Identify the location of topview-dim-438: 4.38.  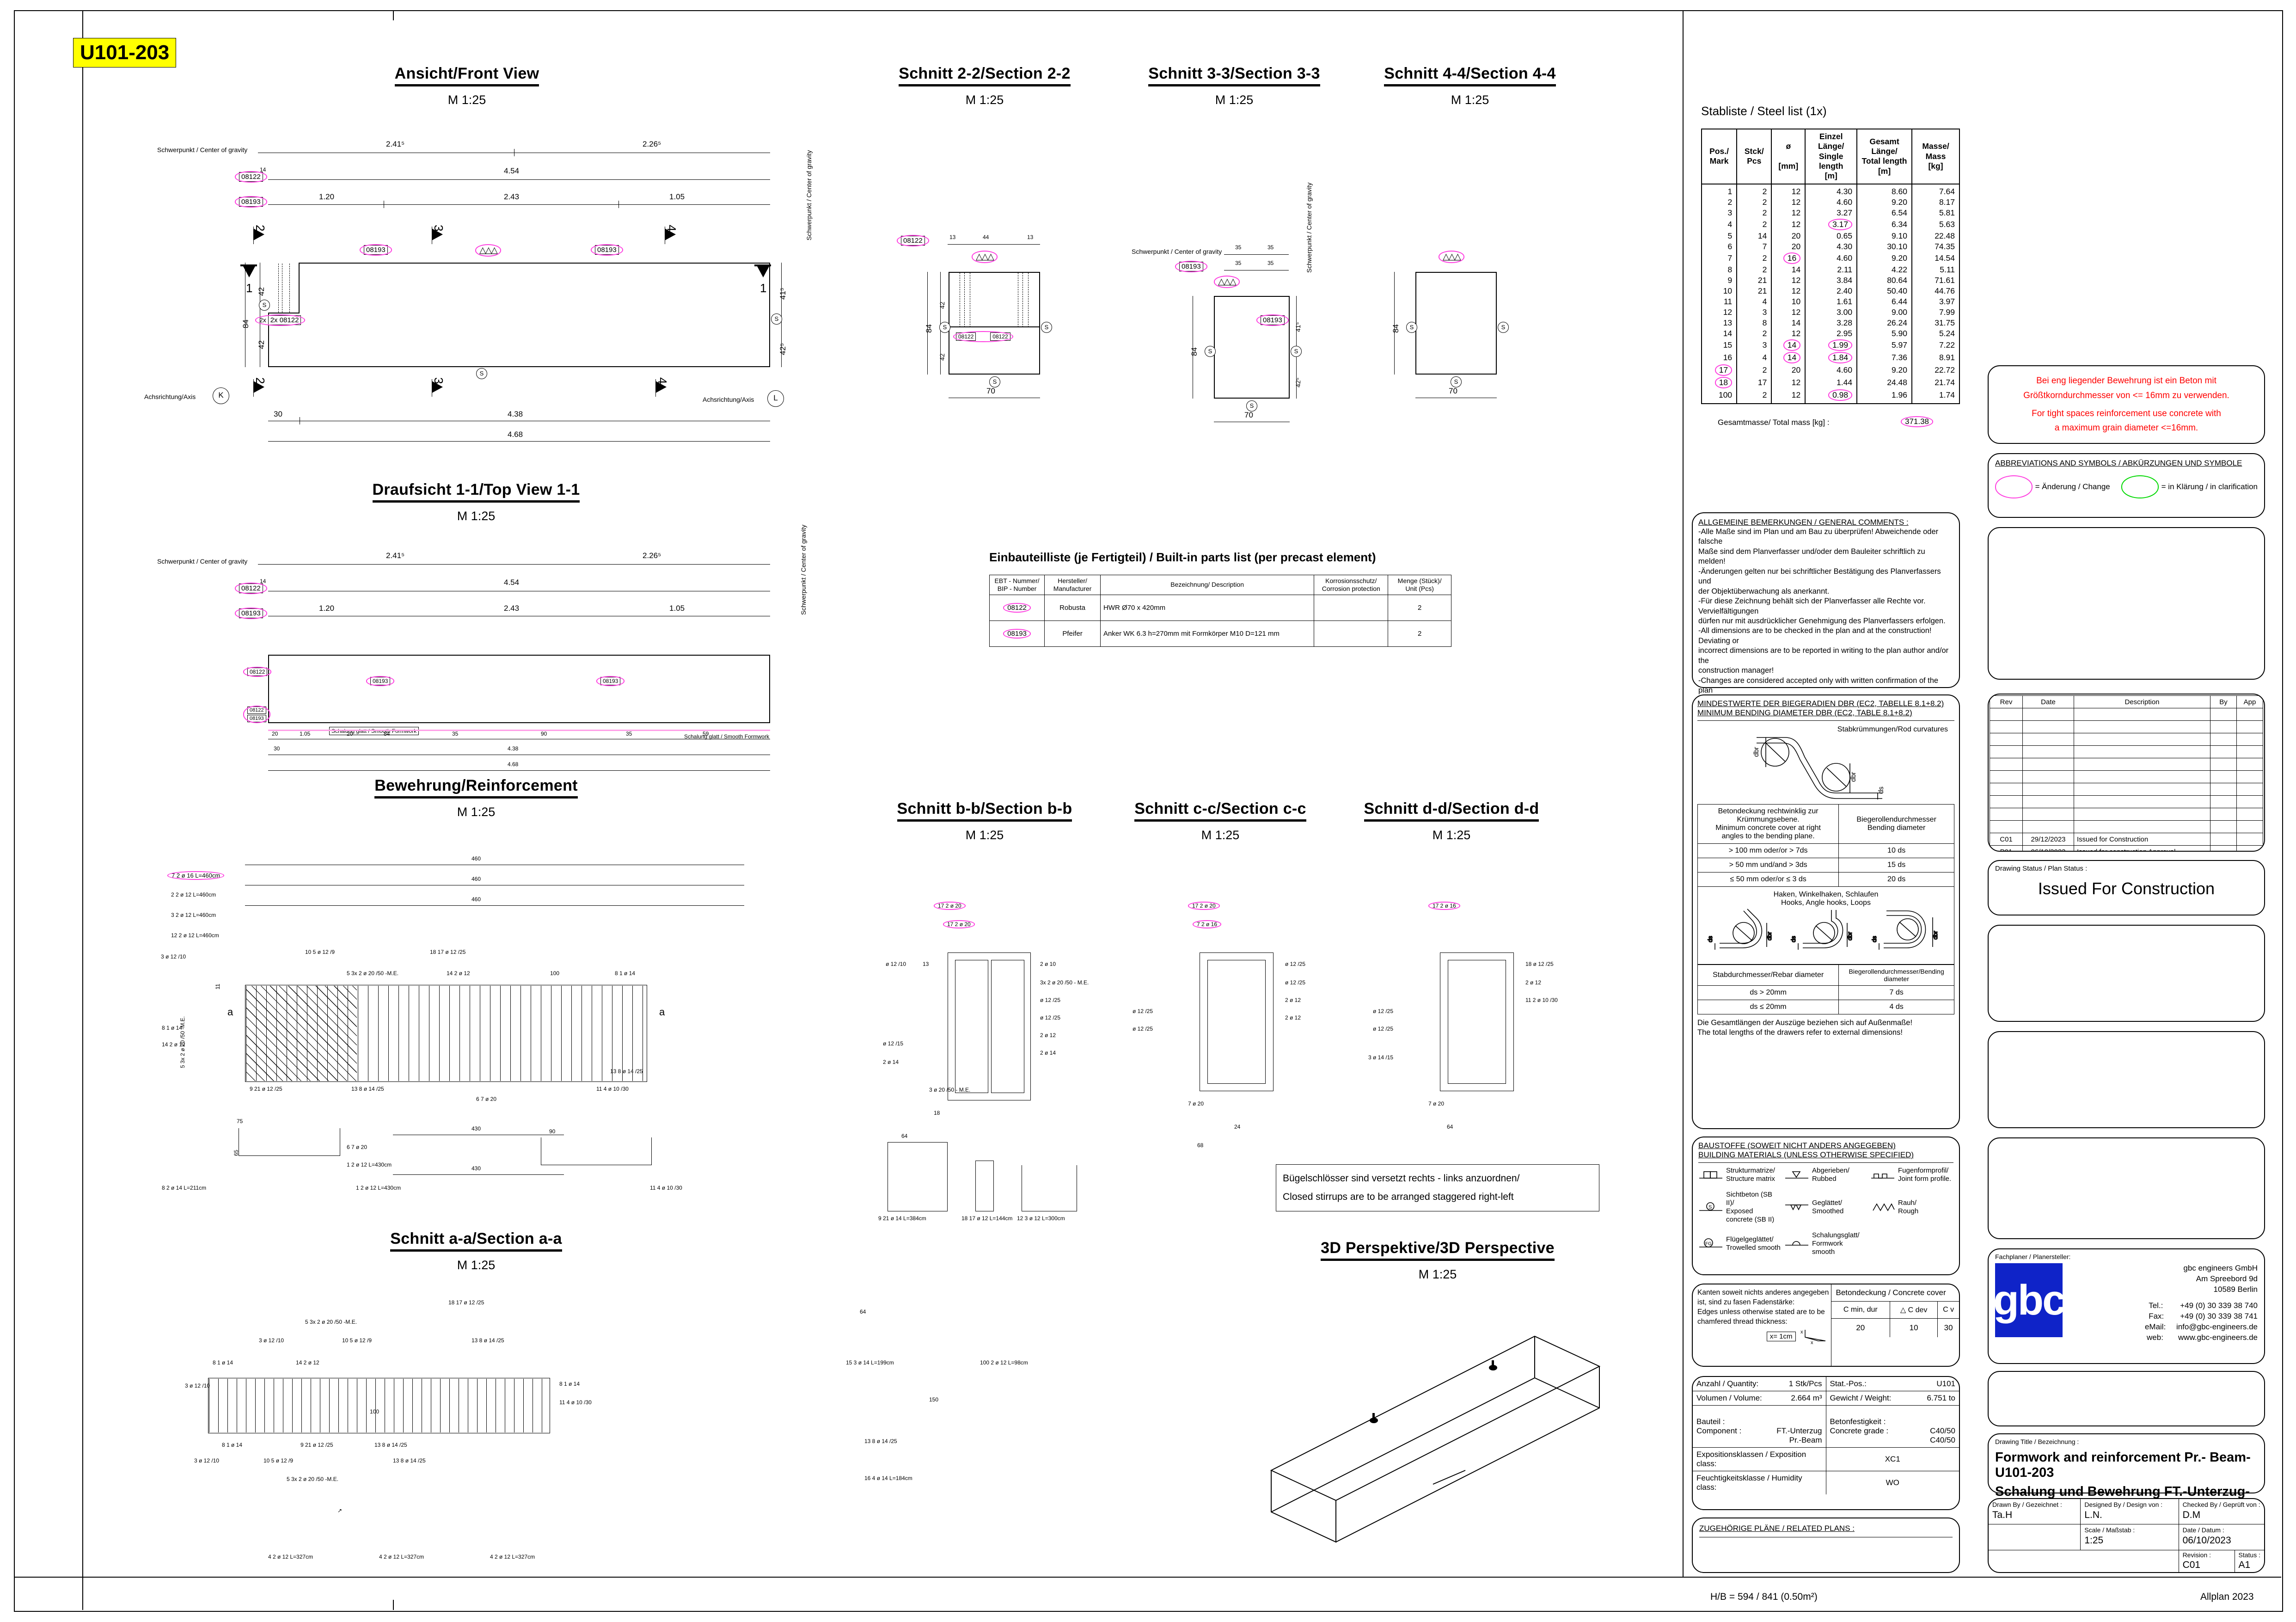
(513, 748).